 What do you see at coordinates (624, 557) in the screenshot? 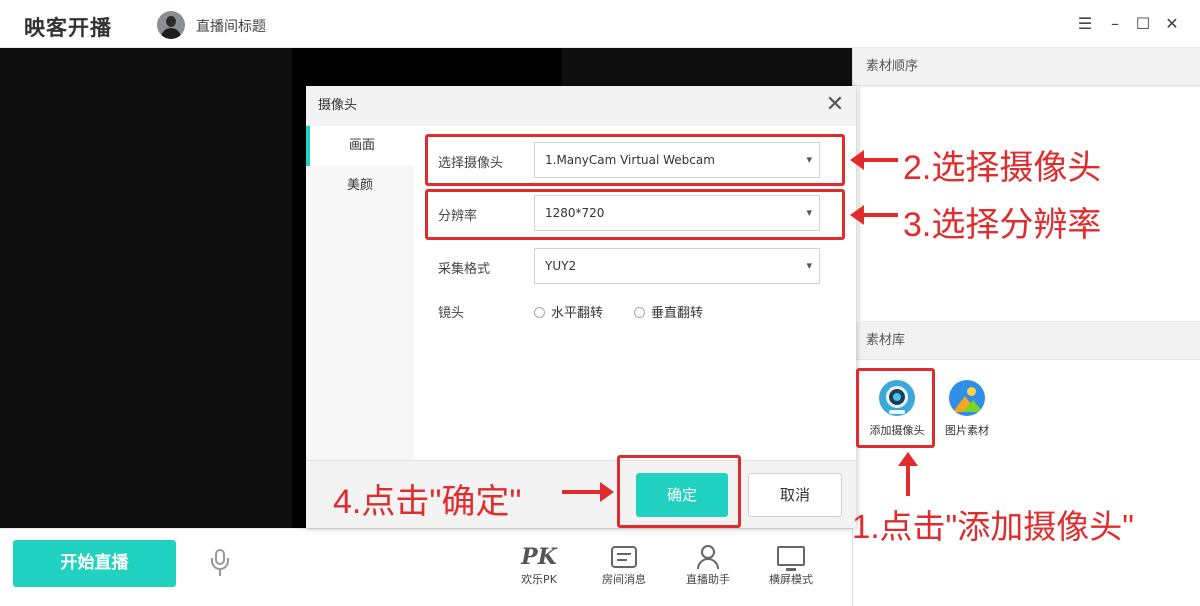
I see `message-icon` at bounding box center [624, 557].